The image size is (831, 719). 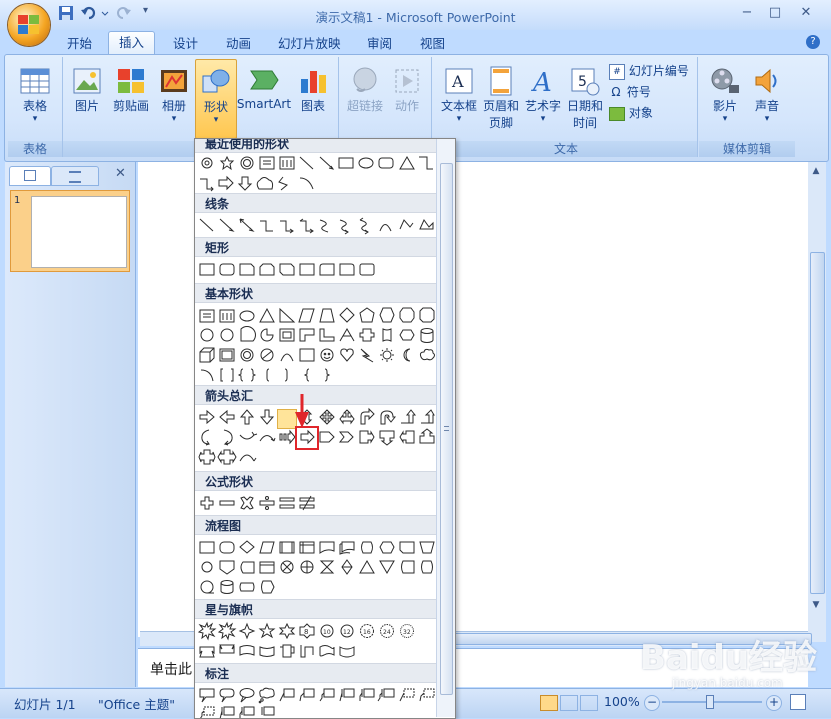 What do you see at coordinates (306, 632) in the screenshot?
I see `svg-text: 8` at bounding box center [306, 632].